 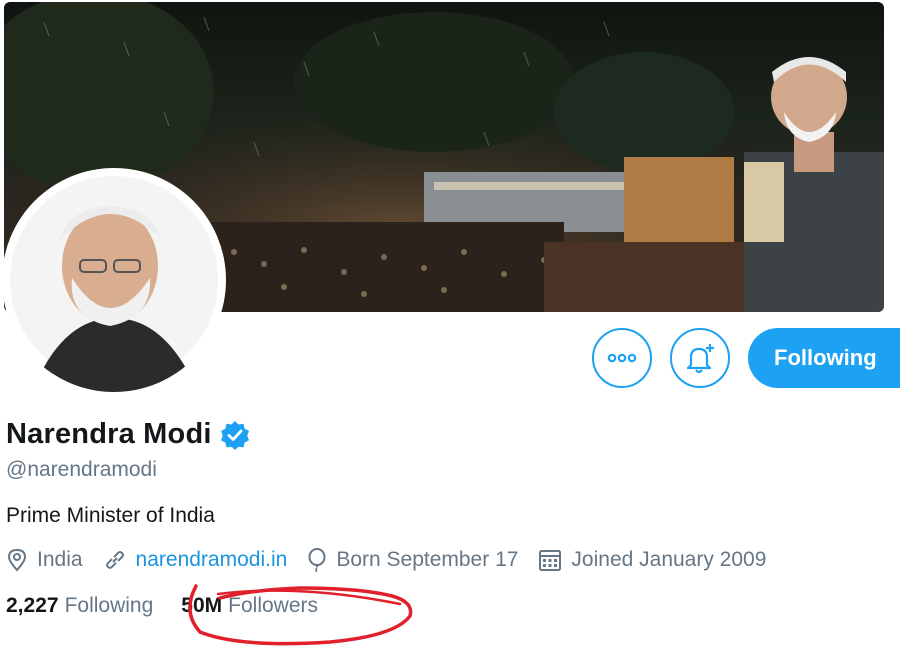 I want to click on profile-bio: Prime Minister of India, so click(x=110, y=515).